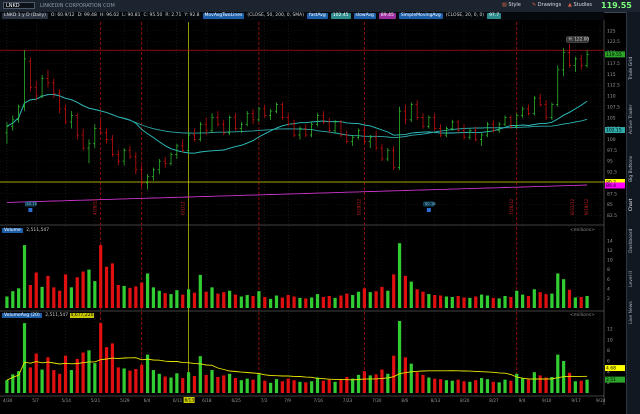 The image size is (640, 414). I want to click on tab-big-buttons: Big Buttons, so click(634, 169).